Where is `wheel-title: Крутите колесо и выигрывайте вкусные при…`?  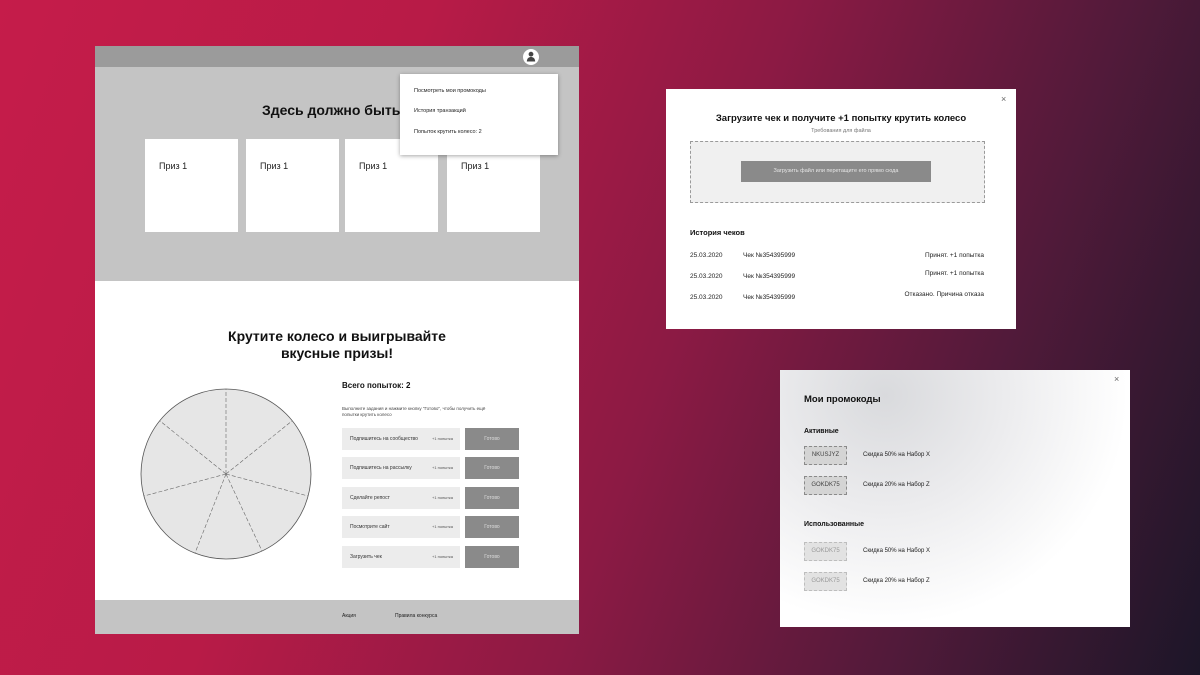
wheel-title: Крутите колесо и выигрывайте вкусные при… is located at coordinates (337, 344).